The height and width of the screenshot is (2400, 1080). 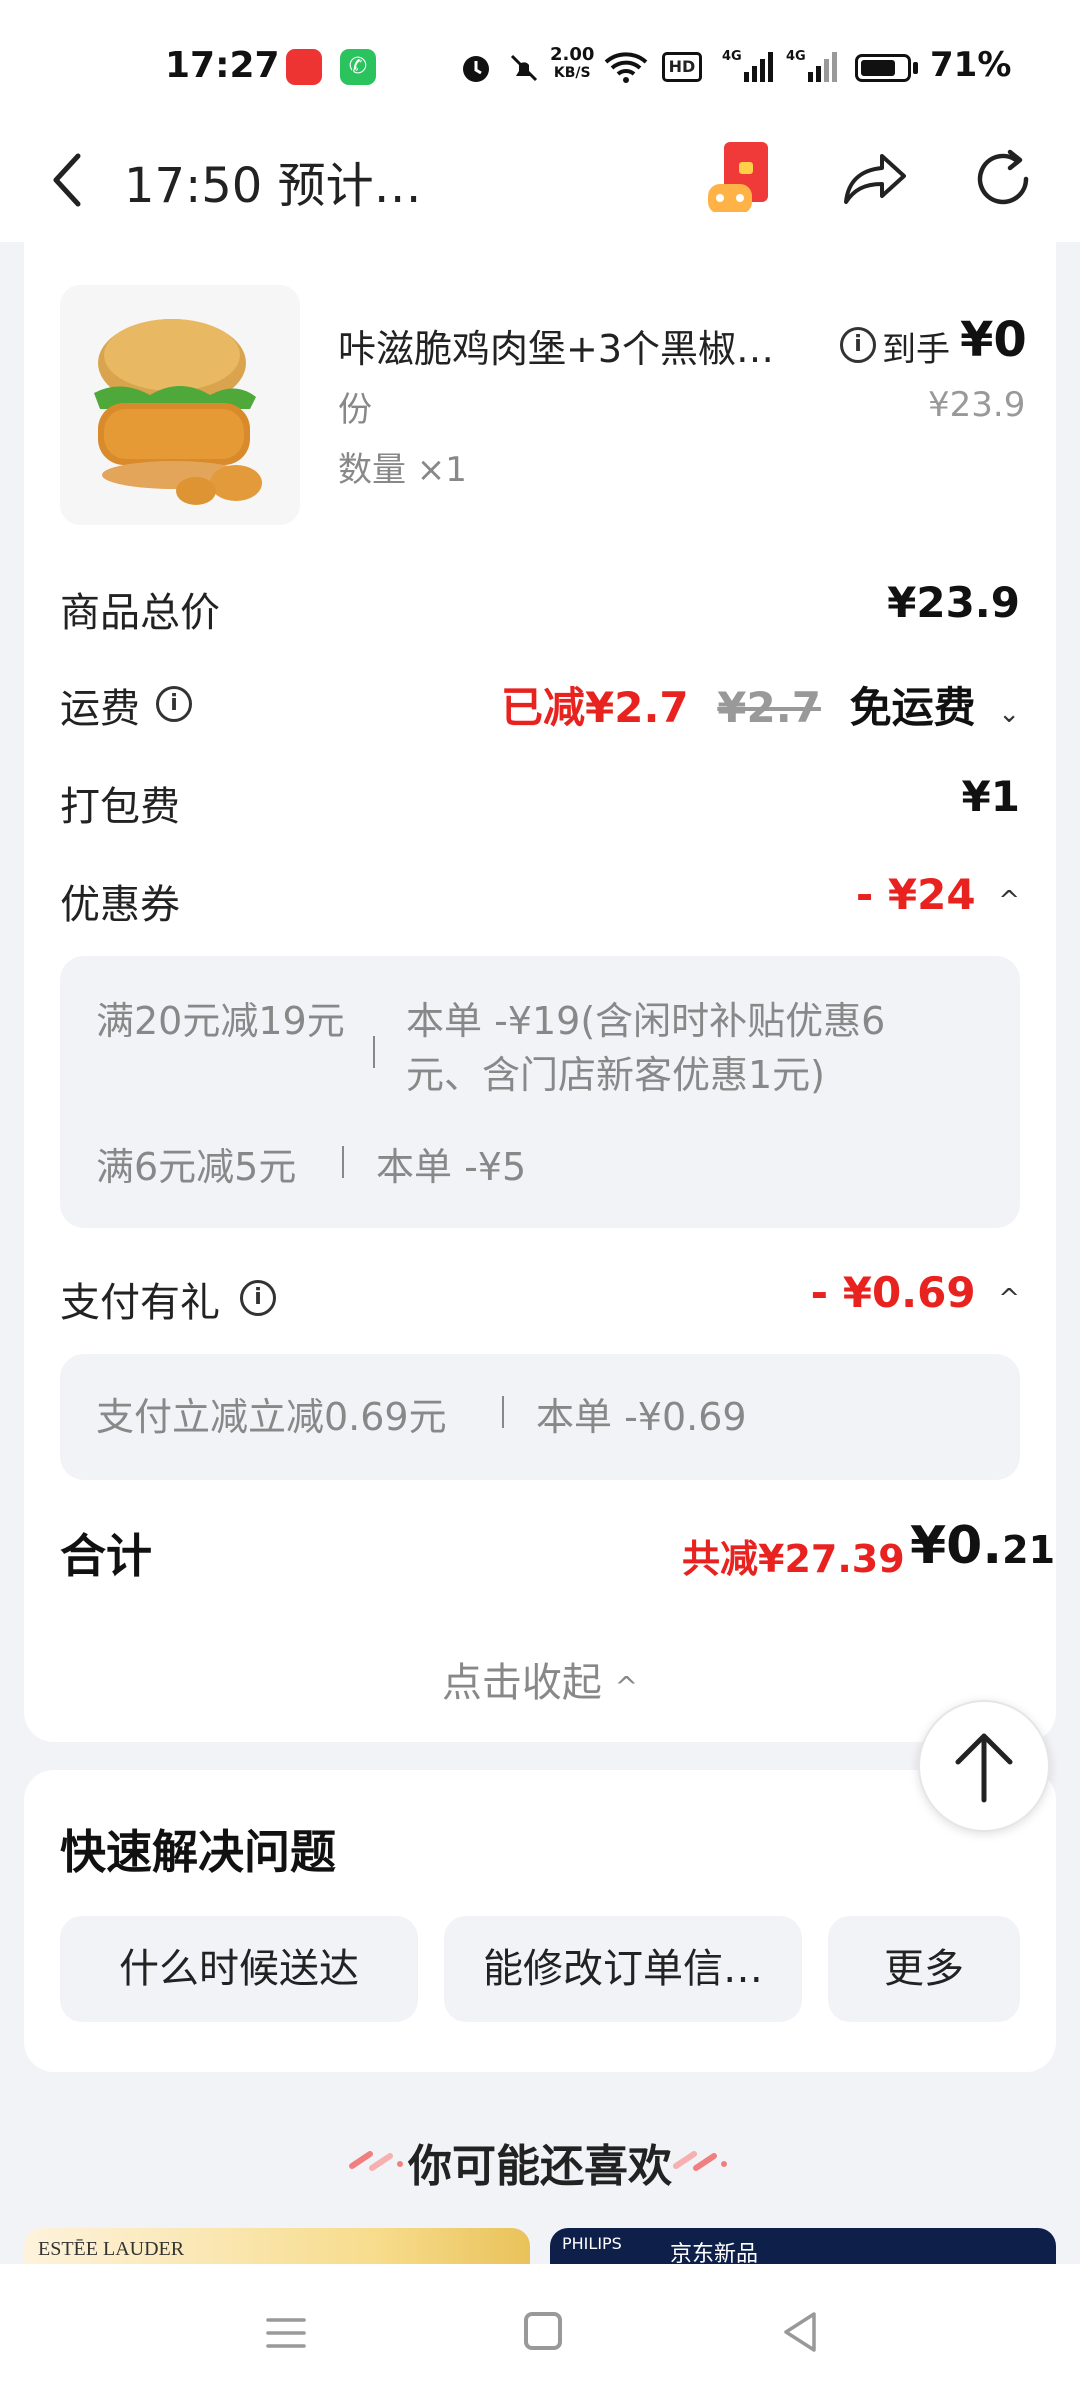 What do you see at coordinates (800, 2332) in the screenshot?
I see `nav-back-icon` at bounding box center [800, 2332].